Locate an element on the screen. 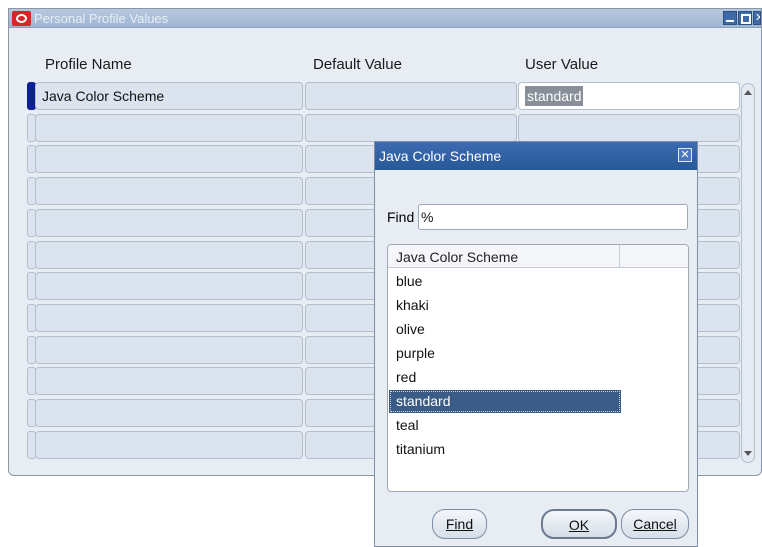 This screenshot has width=762, height=547. cancel-button: Cancel is located at coordinates (655, 524).